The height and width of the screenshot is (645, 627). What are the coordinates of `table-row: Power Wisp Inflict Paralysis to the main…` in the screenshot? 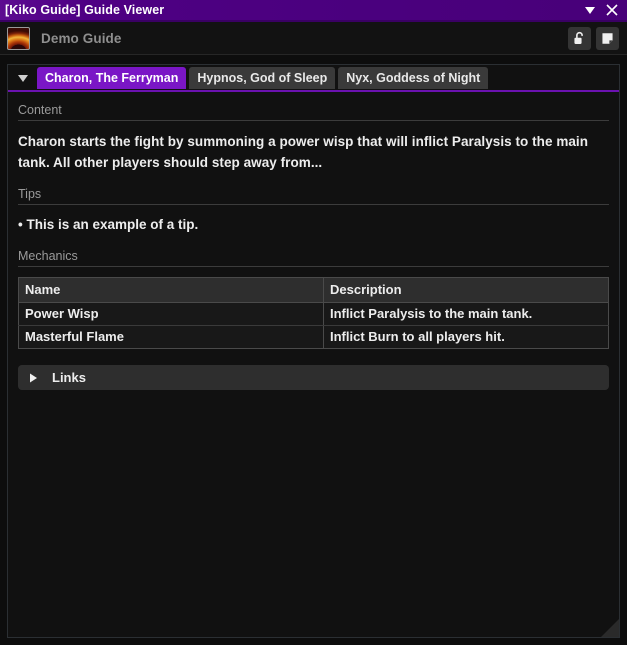 It's located at (313, 314).